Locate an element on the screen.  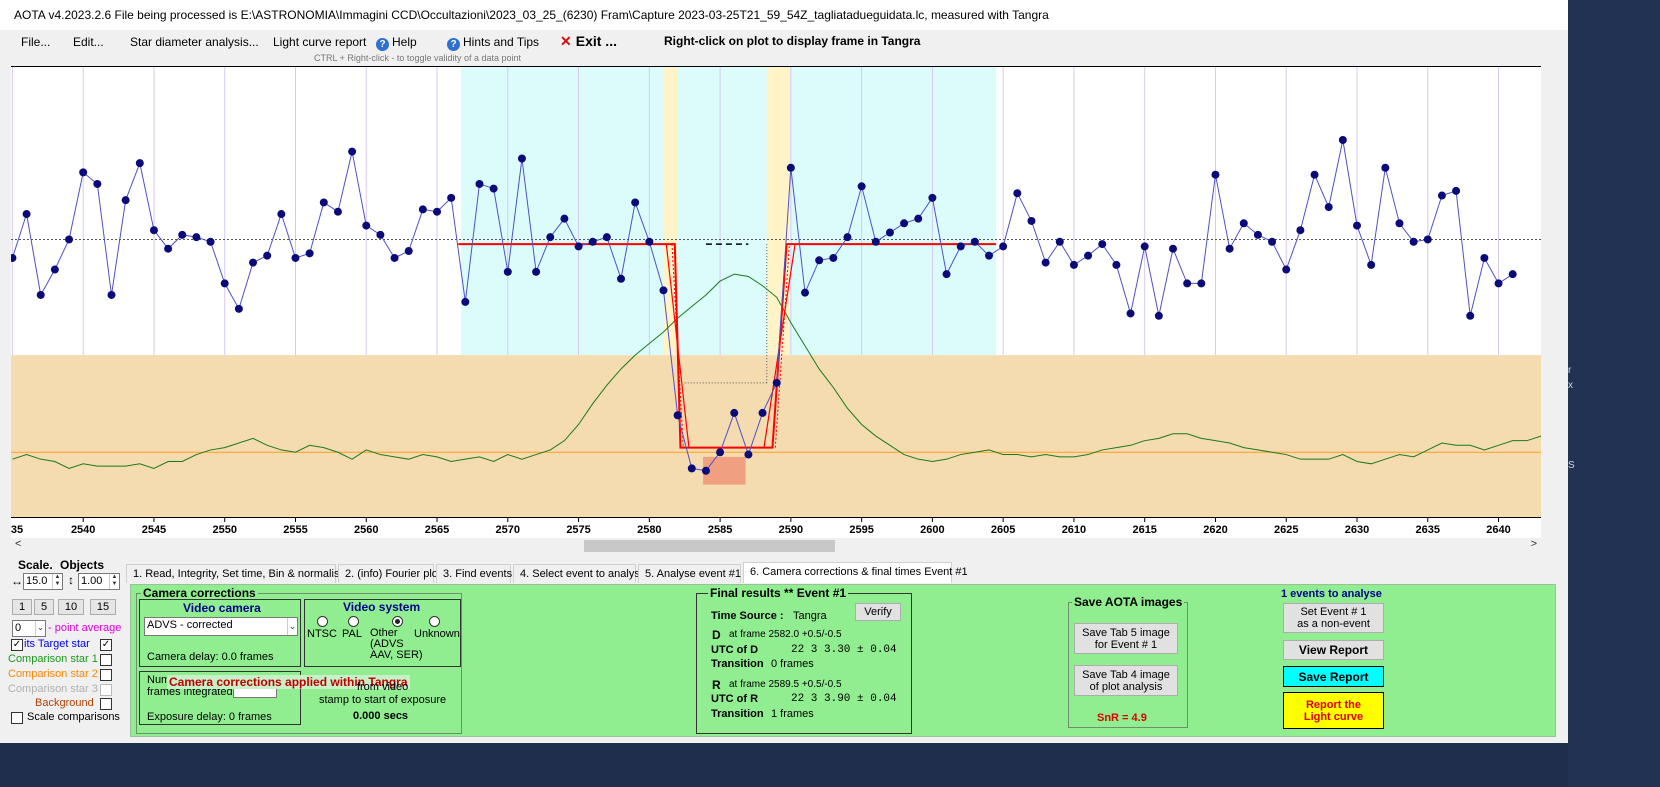
save-tab5-image-button: Save Tab 5 image for Event # 1 is located at coordinates (1126, 638).